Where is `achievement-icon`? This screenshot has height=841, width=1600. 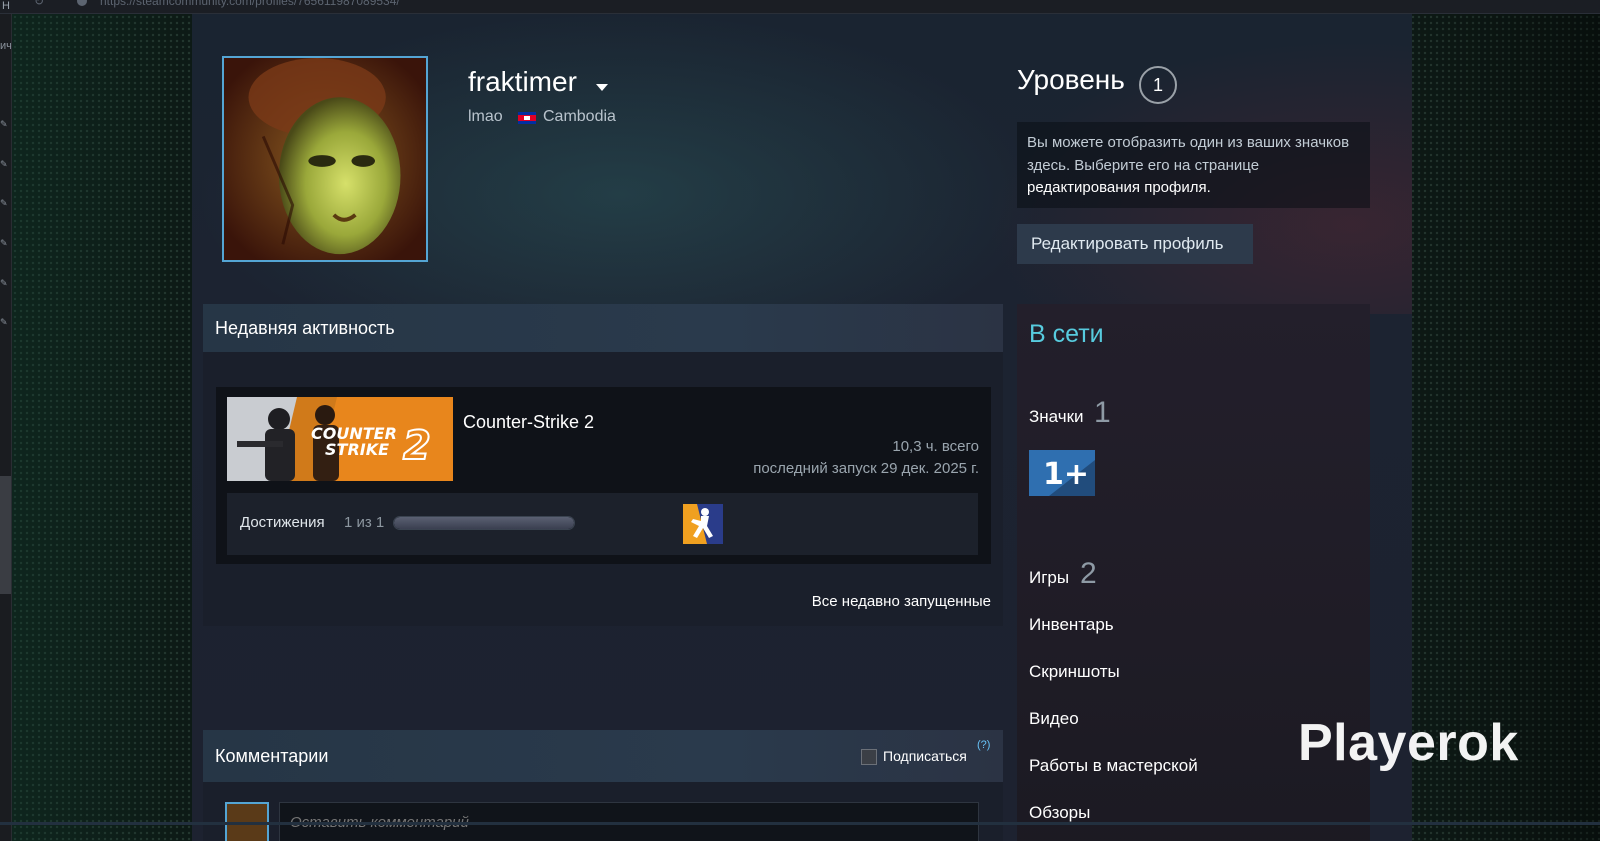 achievement-icon is located at coordinates (703, 524).